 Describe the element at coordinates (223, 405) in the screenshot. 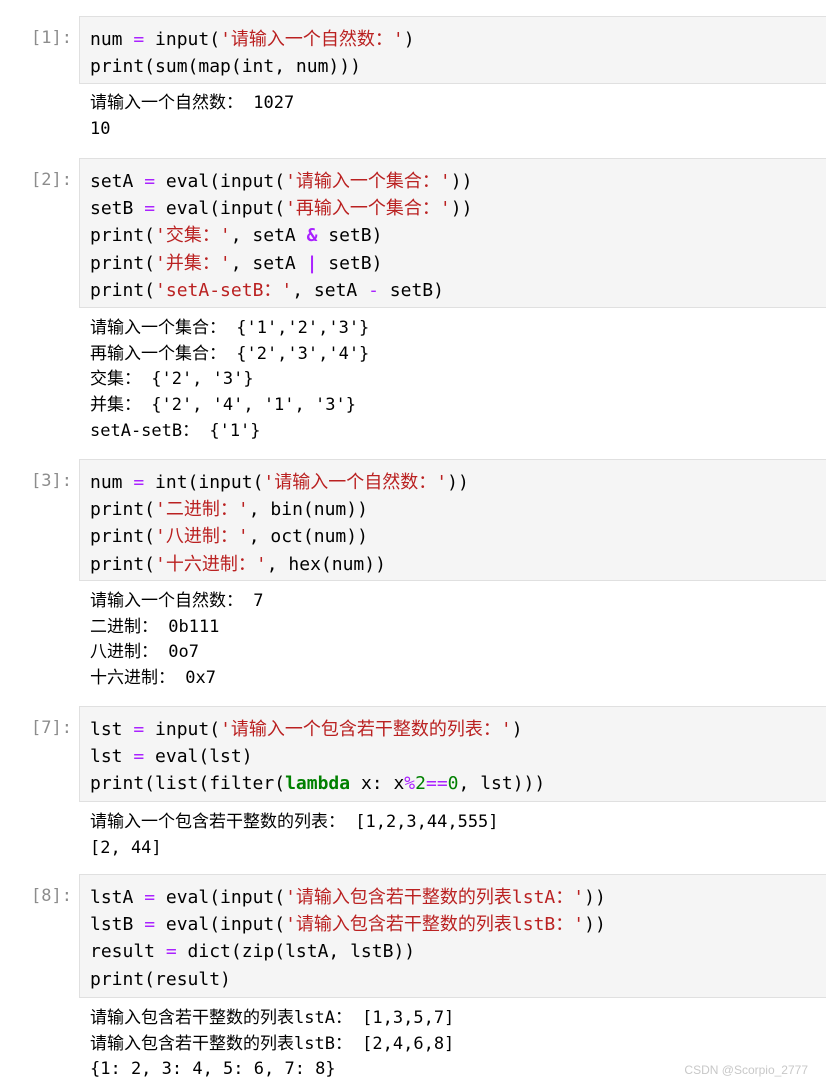

I see `output-line: 并集： {'2', '4', '1', '3'}` at that location.